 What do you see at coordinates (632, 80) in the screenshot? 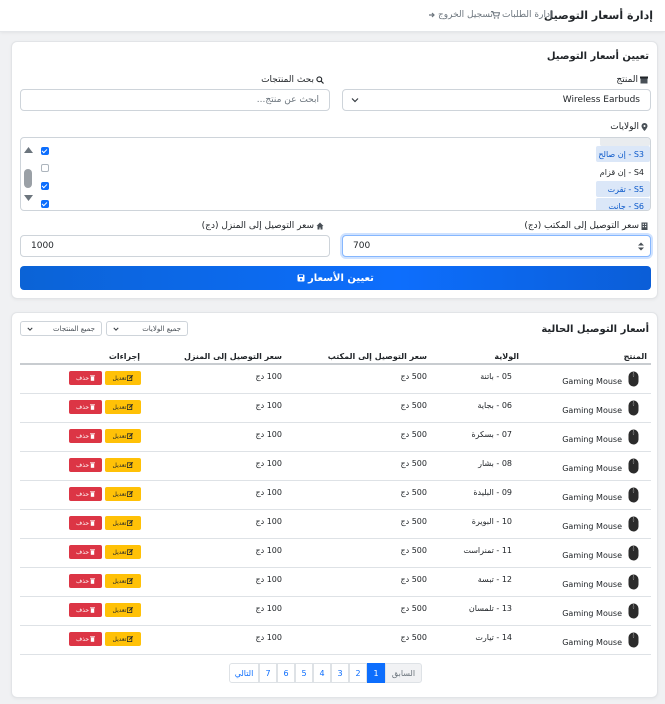
I see `product-label: المنتج` at bounding box center [632, 80].